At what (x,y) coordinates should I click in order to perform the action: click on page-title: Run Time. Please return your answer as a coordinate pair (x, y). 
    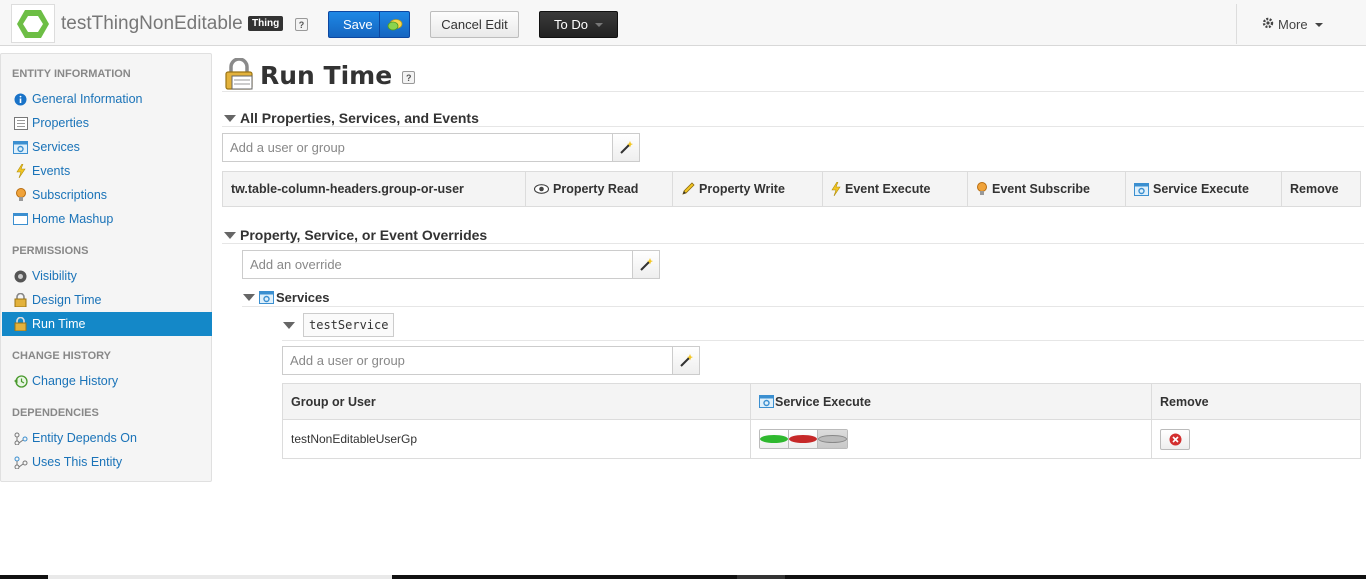
    Looking at the image, I should click on (326, 75).